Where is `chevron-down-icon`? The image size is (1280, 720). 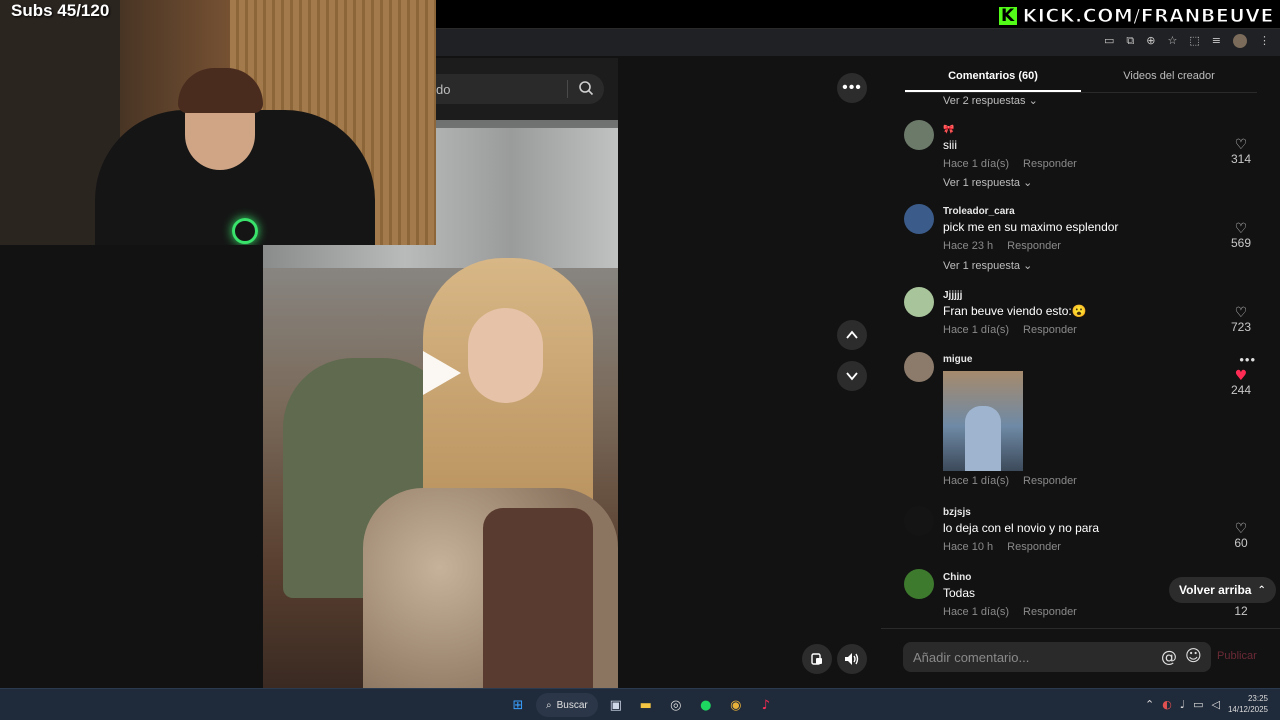
chevron-down-icon is located at coordinates (852, 376).